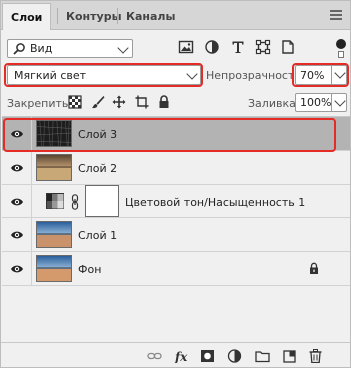 This screenshot has height=368, width=351. Describe the element at coordinates (234, 356) in the screenshot. I see `new-adjustment-layer-icon` at that location.